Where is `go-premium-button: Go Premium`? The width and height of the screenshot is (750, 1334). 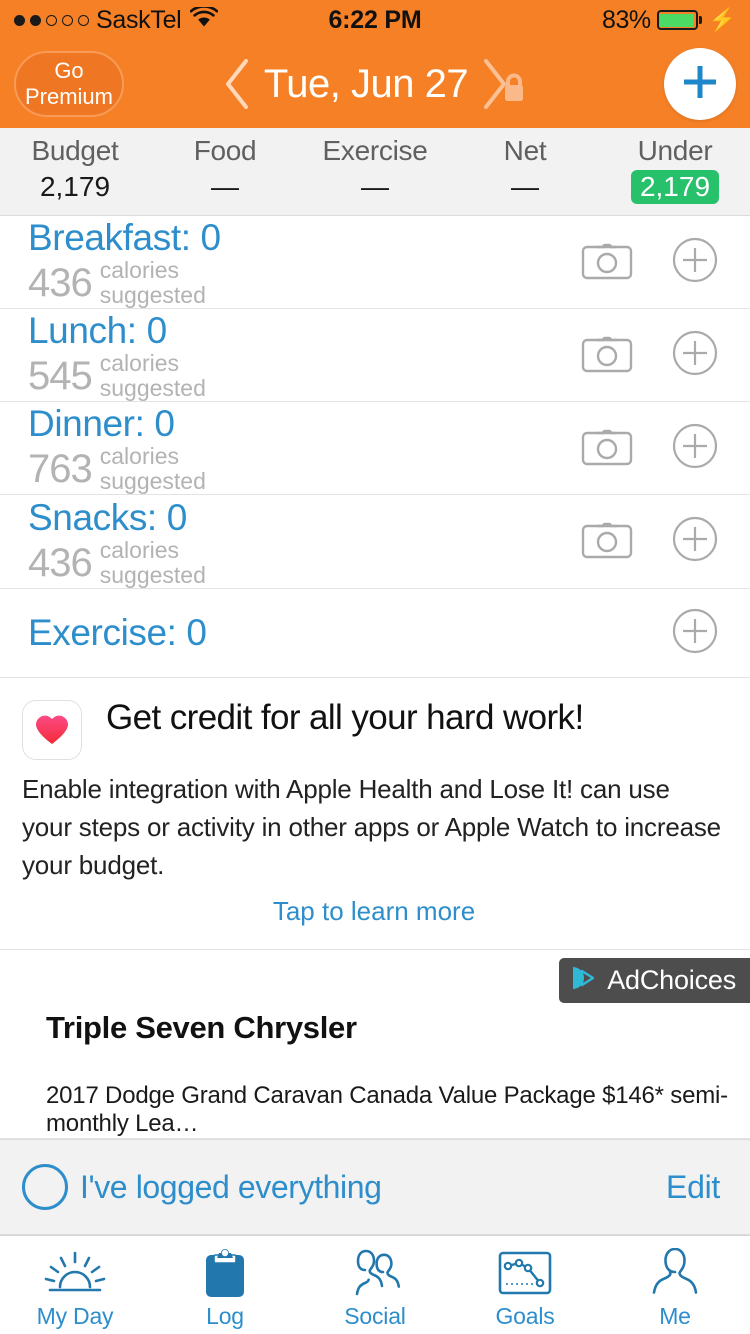 go-premium-button: Go Premium is located at coordinates (69, 84).